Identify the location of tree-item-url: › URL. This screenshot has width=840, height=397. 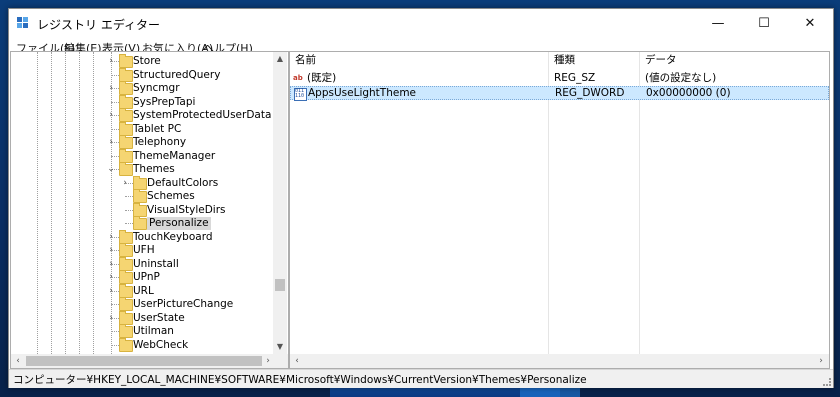
(142, 290).